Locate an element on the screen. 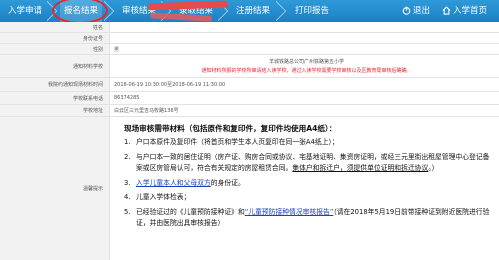  name-value is located at coordinates (306, 27).